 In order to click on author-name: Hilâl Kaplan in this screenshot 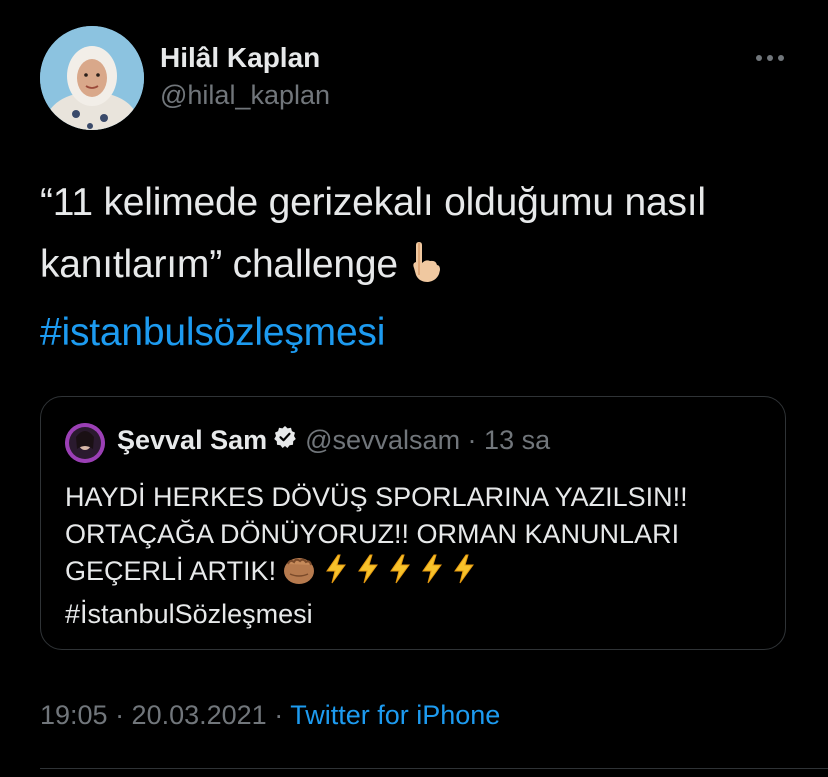, I will do `click(240, 58)`.